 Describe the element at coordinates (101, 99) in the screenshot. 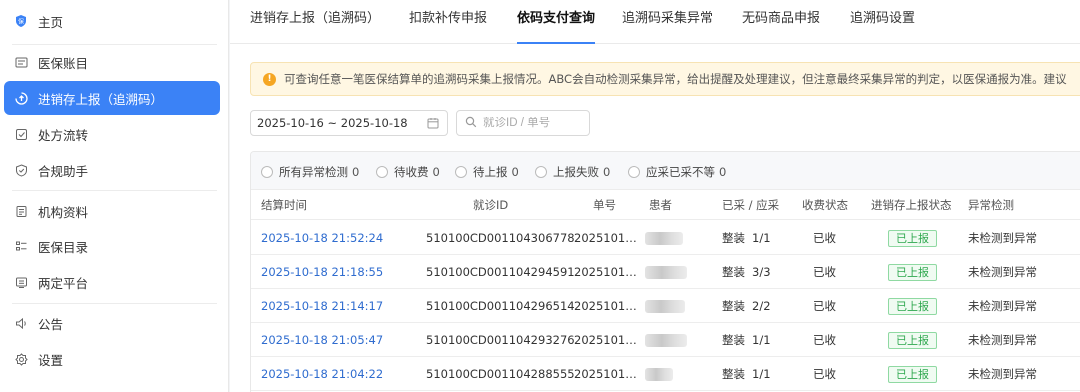

I see `sidebar-item-label: 进销存上报（追溯码）` at that location.